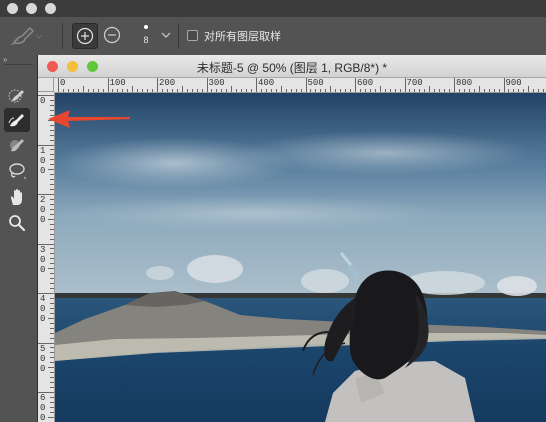  Describe the element at coordinates (146, 37) in the screenshot. I see `brush-size-preview: 8` at that location.